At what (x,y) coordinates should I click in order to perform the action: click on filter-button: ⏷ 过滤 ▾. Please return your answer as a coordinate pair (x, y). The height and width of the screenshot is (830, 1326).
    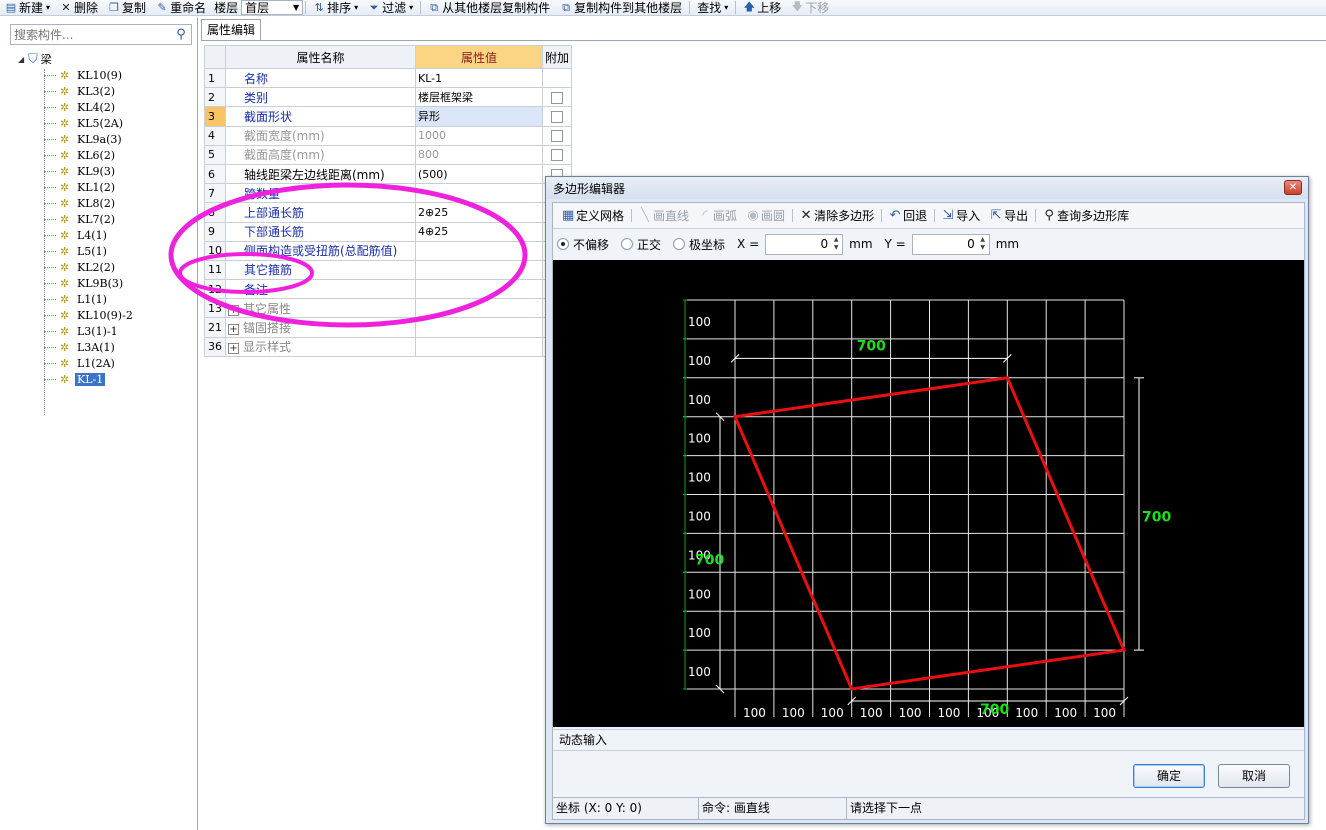
    Looking at the image, I should click on (390, 8).